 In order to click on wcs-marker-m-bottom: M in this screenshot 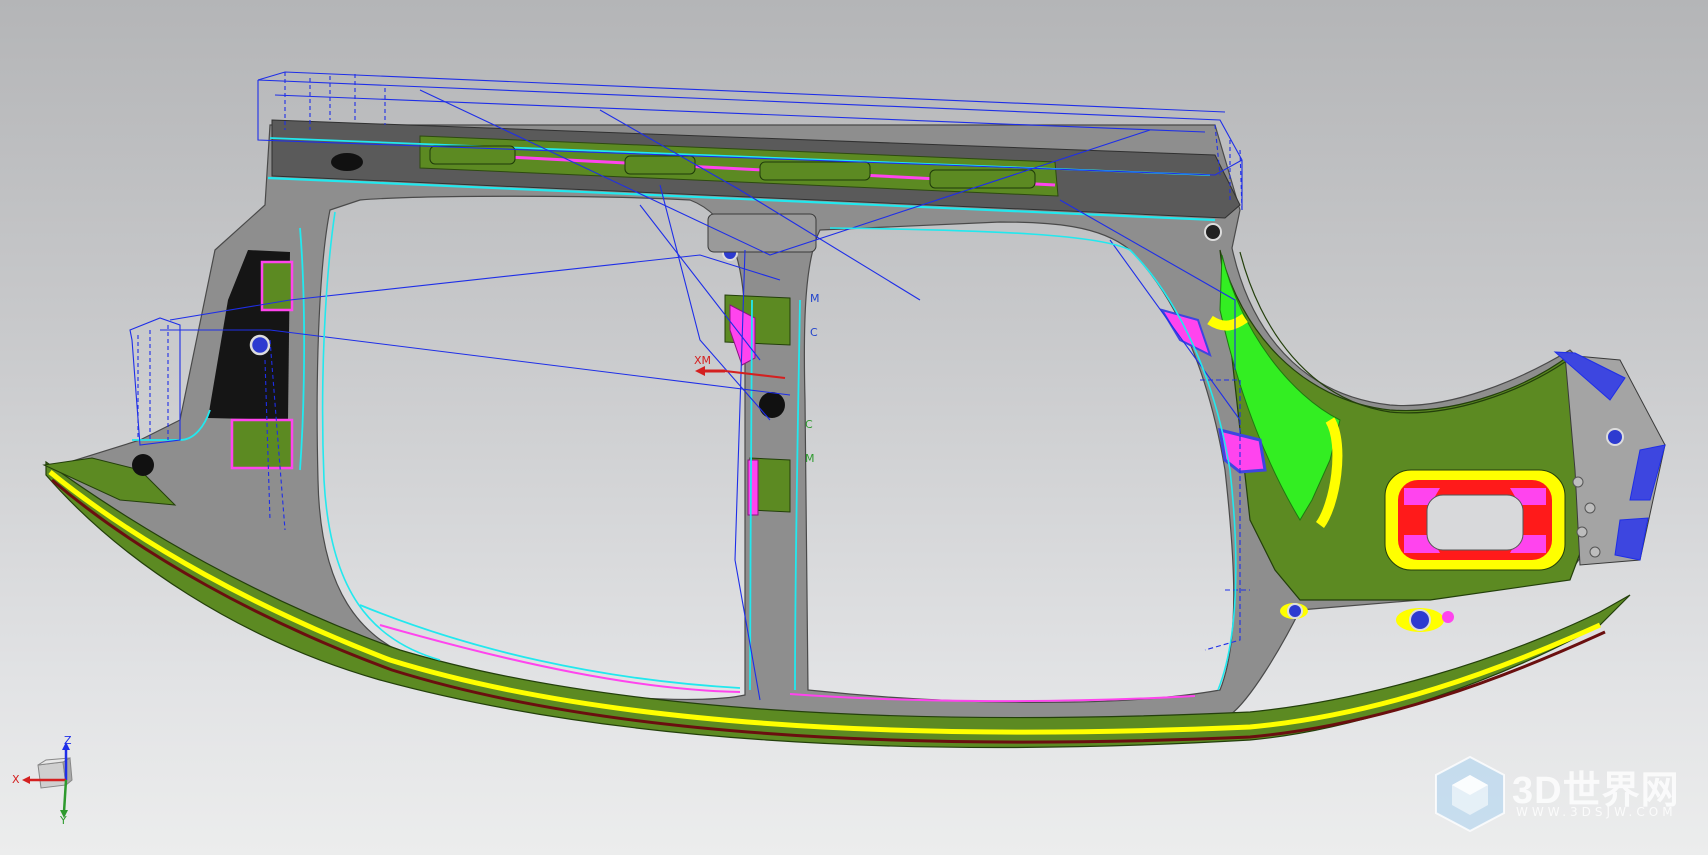, I will do `click(810, 458)`.